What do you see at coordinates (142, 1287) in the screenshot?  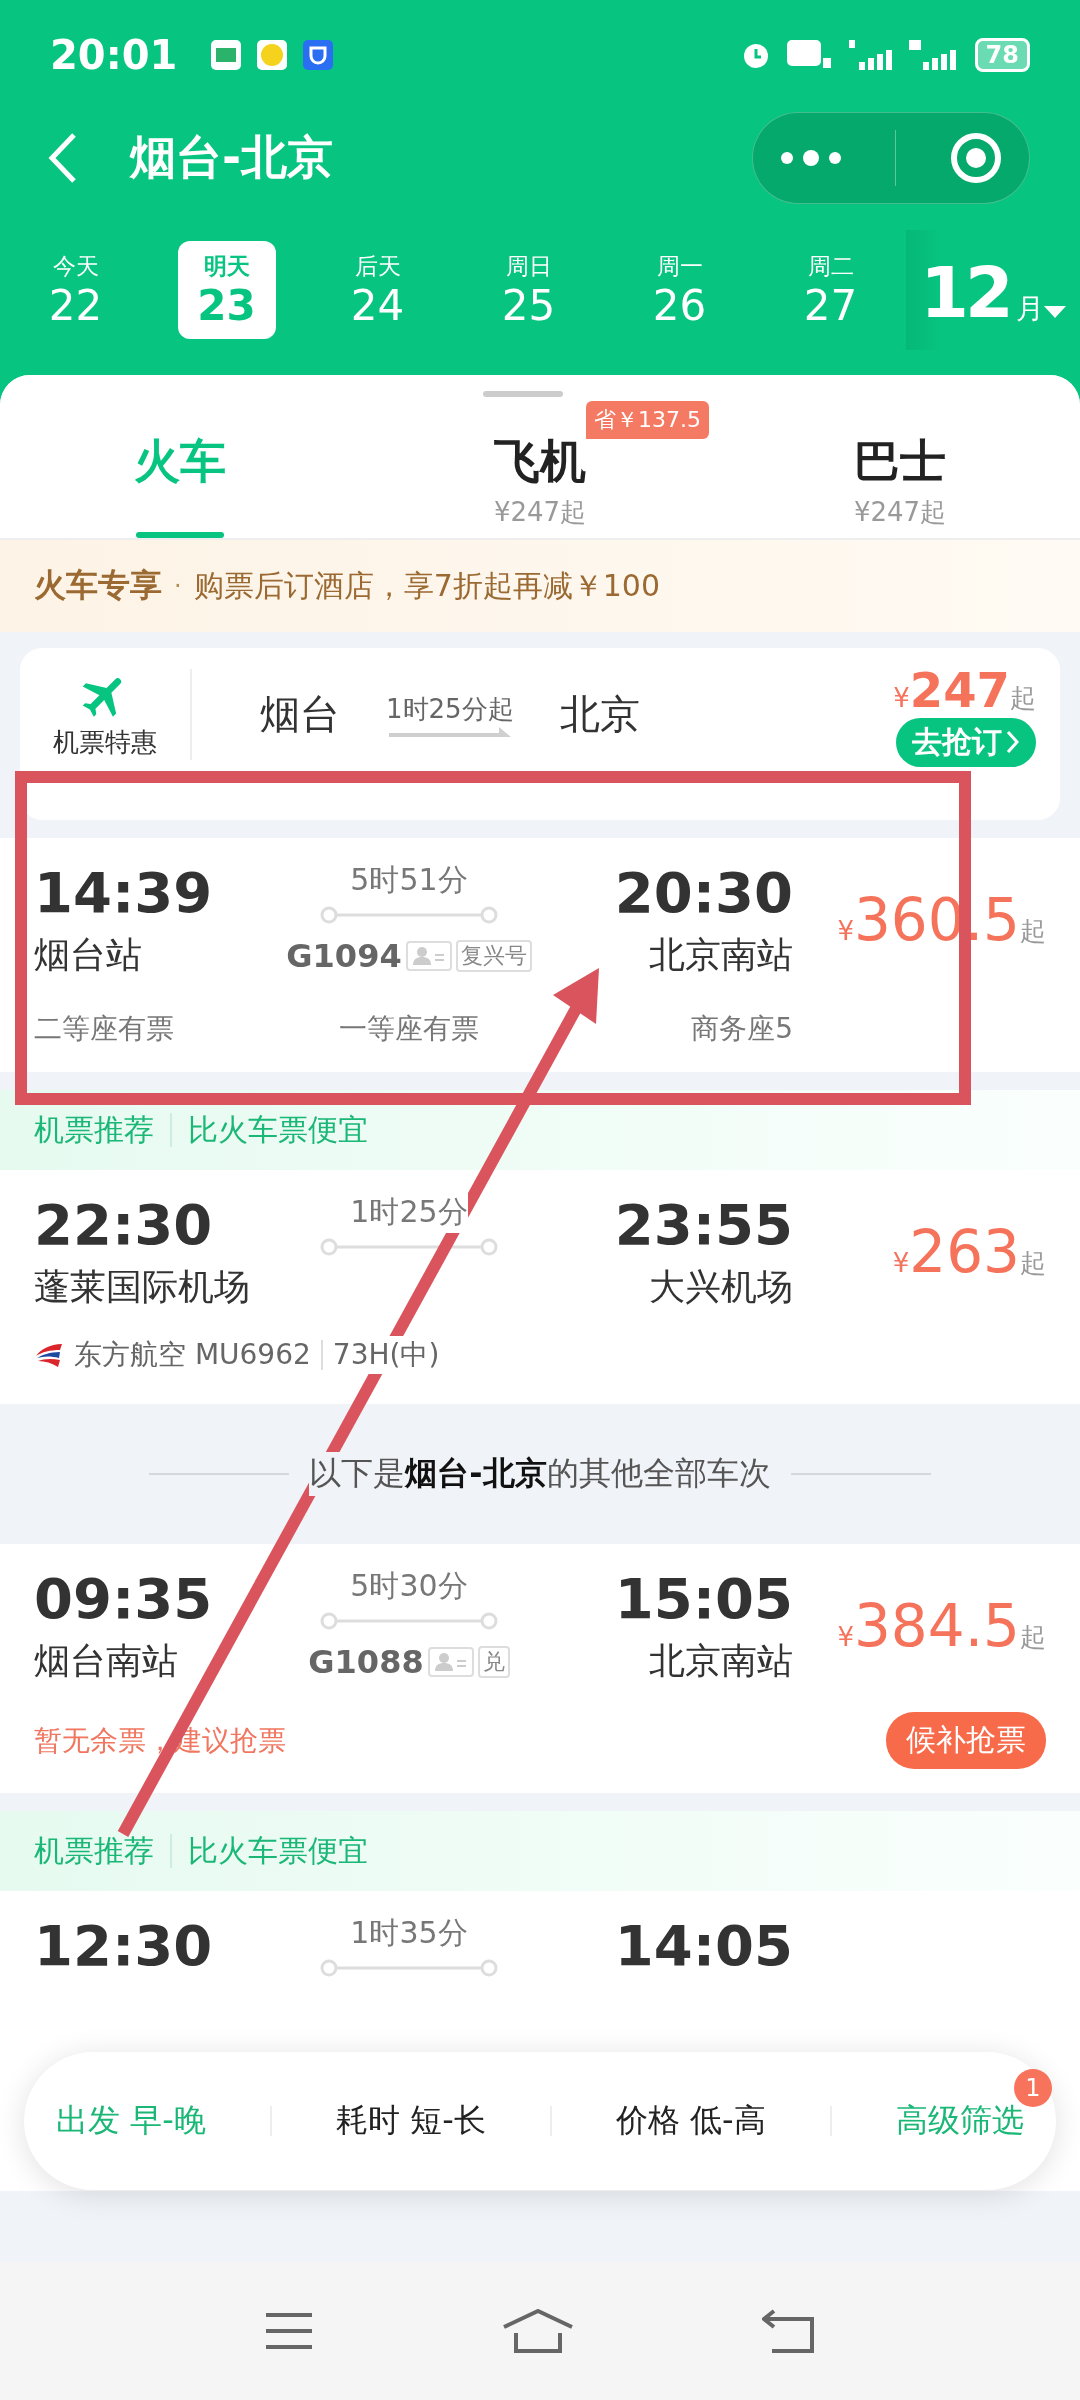 I see `departure-airport: 蓬莱国际机场` at bounding box center [142, 1287].